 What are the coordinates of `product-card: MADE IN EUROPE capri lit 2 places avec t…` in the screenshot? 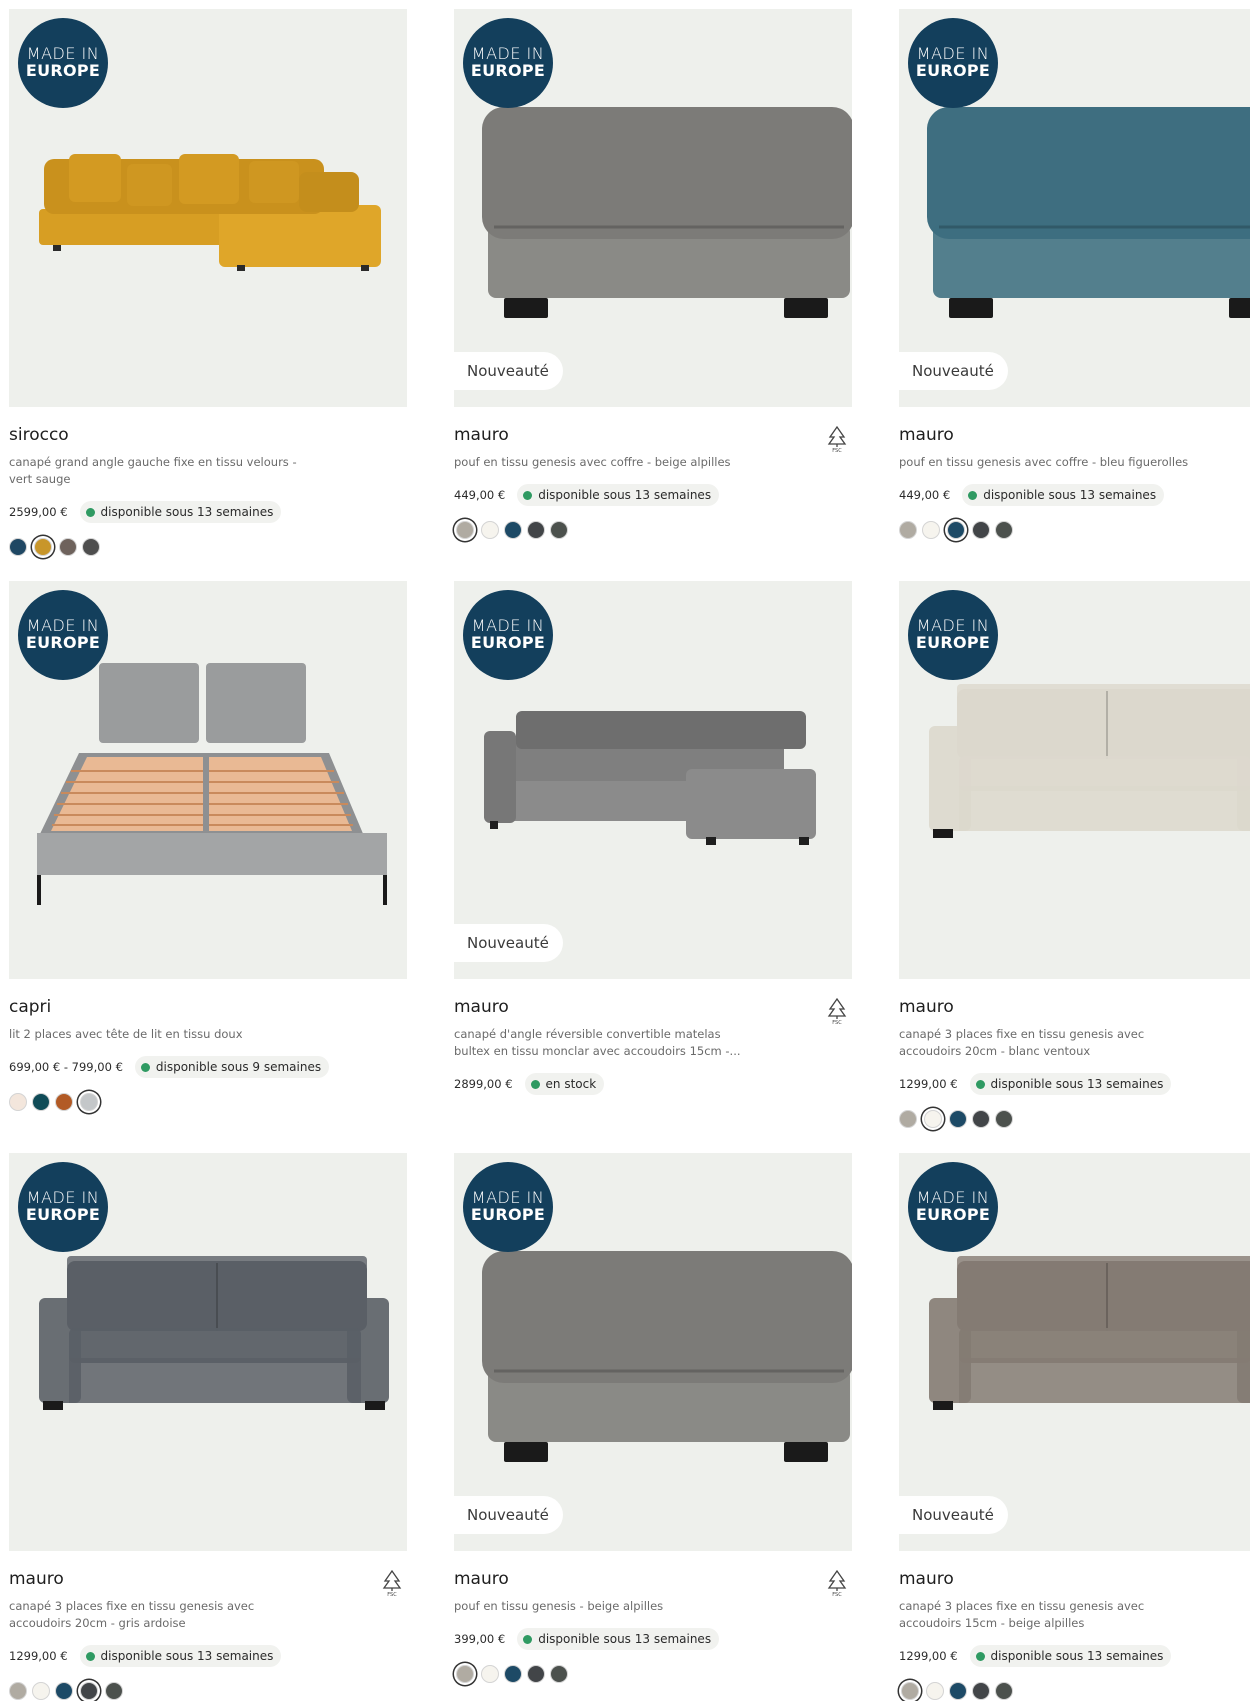 It's located at (208, 847).